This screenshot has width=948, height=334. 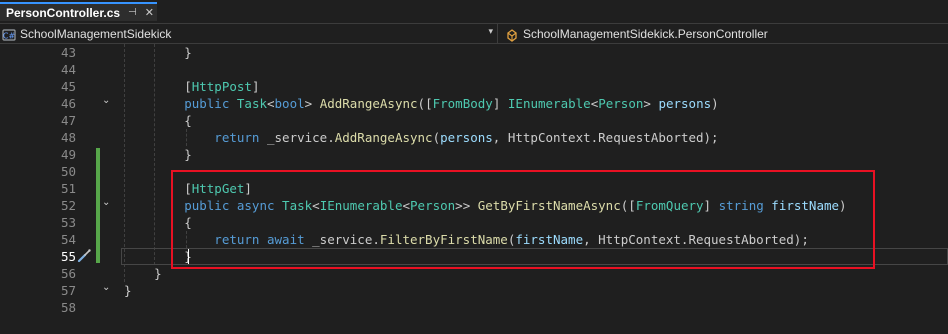 What do you see at coordinates (68, 137) in the screenshot?
I see `line-number: 48` at bounding box center [68, 137].